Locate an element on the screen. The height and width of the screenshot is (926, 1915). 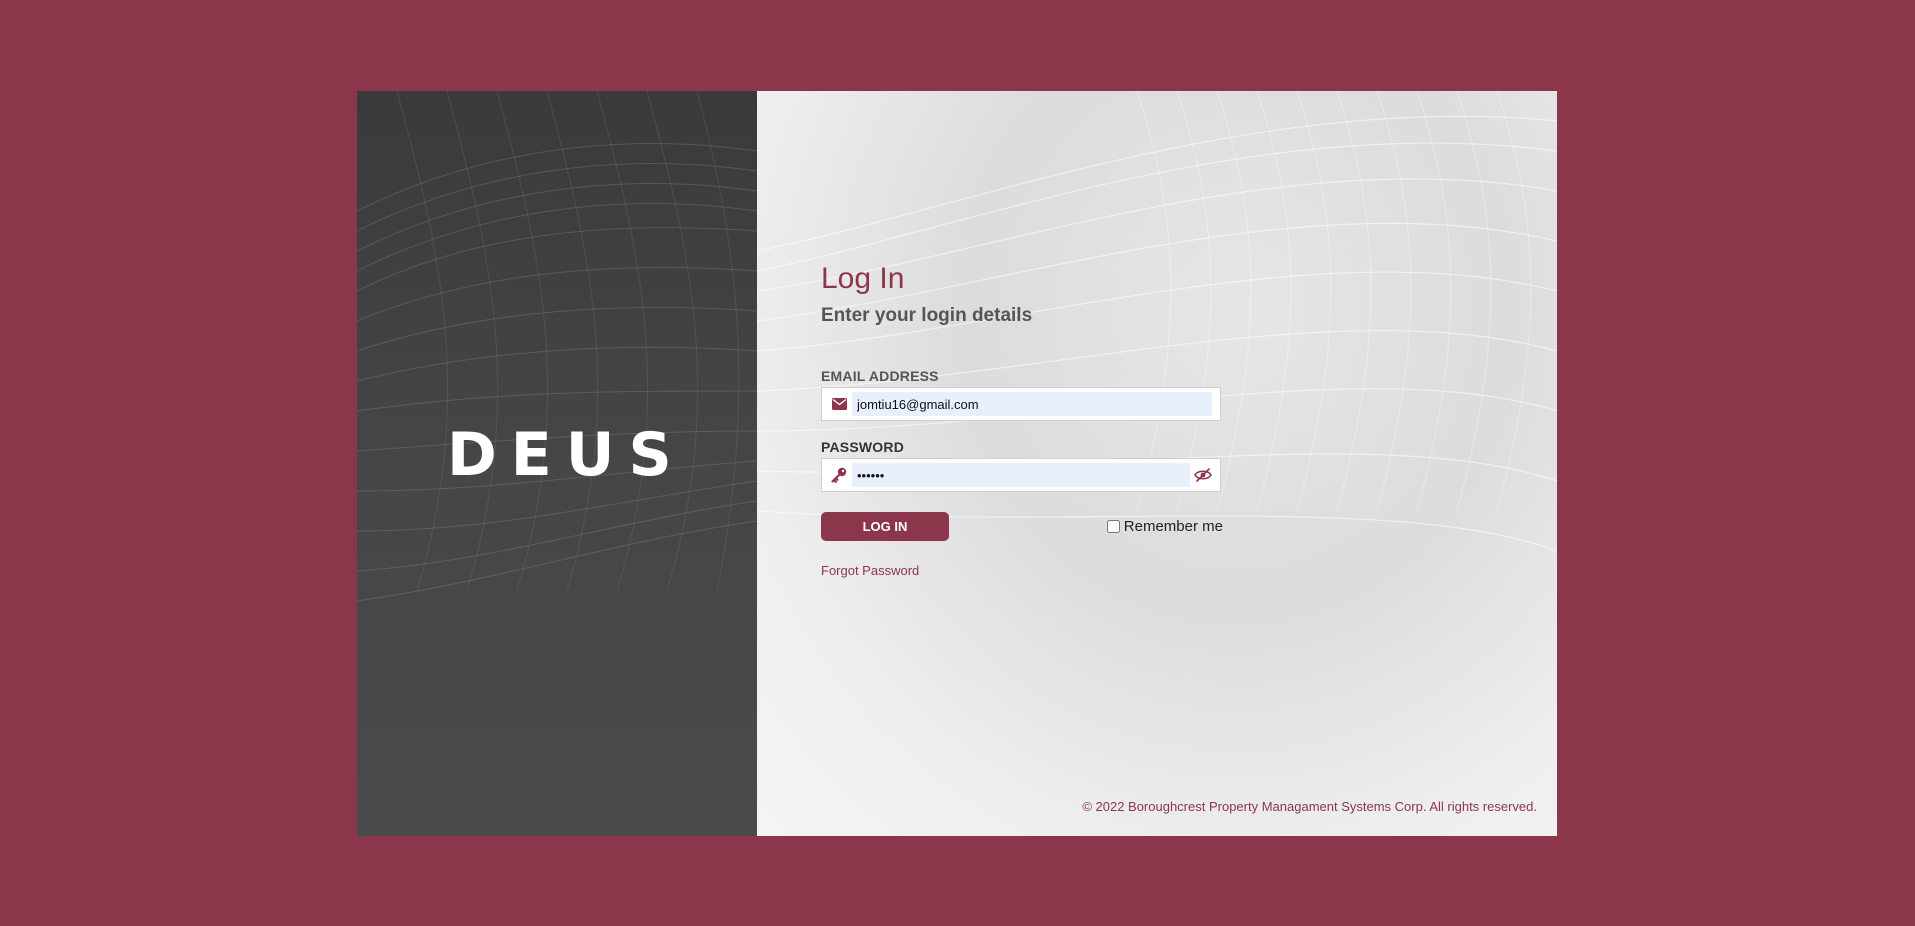
email-input is located at coordinates (1032, 404).